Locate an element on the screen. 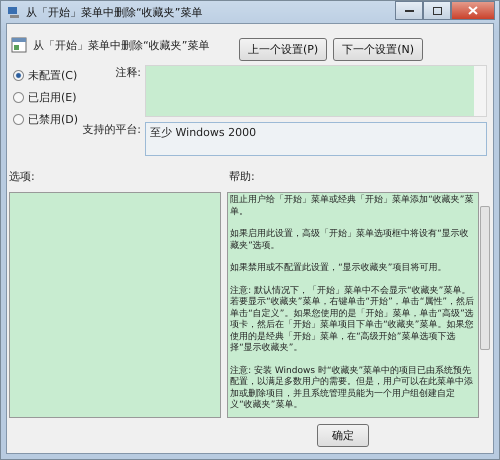  window-title: 从「开始」菜单中删除“收藏夹”菜单 is located at coordinates (115, 12).